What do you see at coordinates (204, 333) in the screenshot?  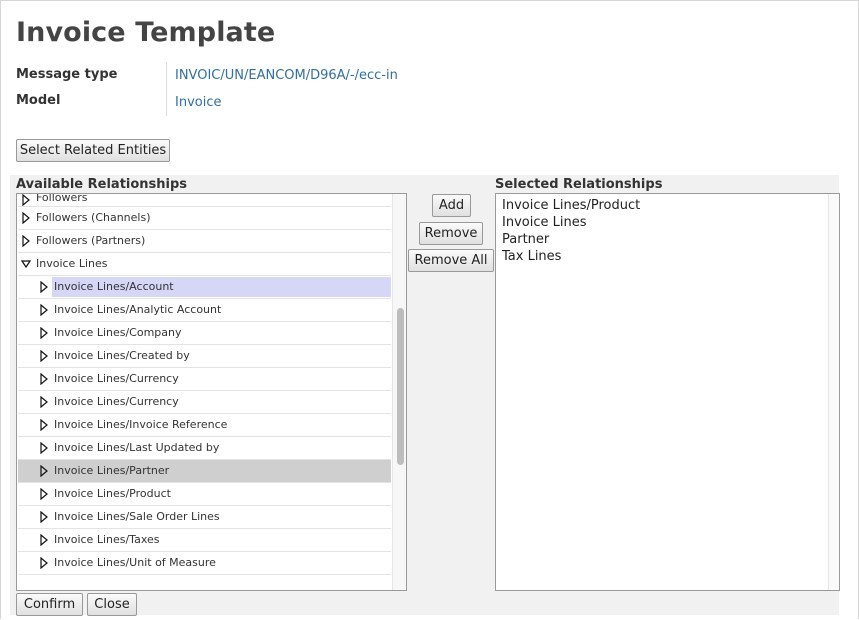 I see `tree-row: Invoice Lines/Company` at bounding box center [204, 333].